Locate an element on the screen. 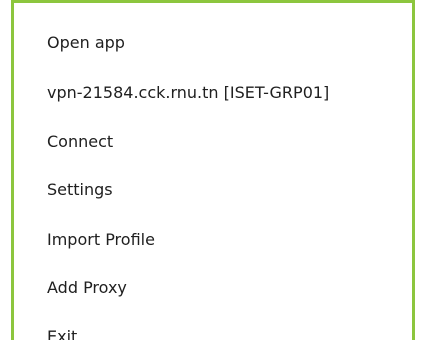 The width and height of the screenshot is (428, 340). menu-item-add-proxy: Add Proxy is located at coordinates (225, 288).